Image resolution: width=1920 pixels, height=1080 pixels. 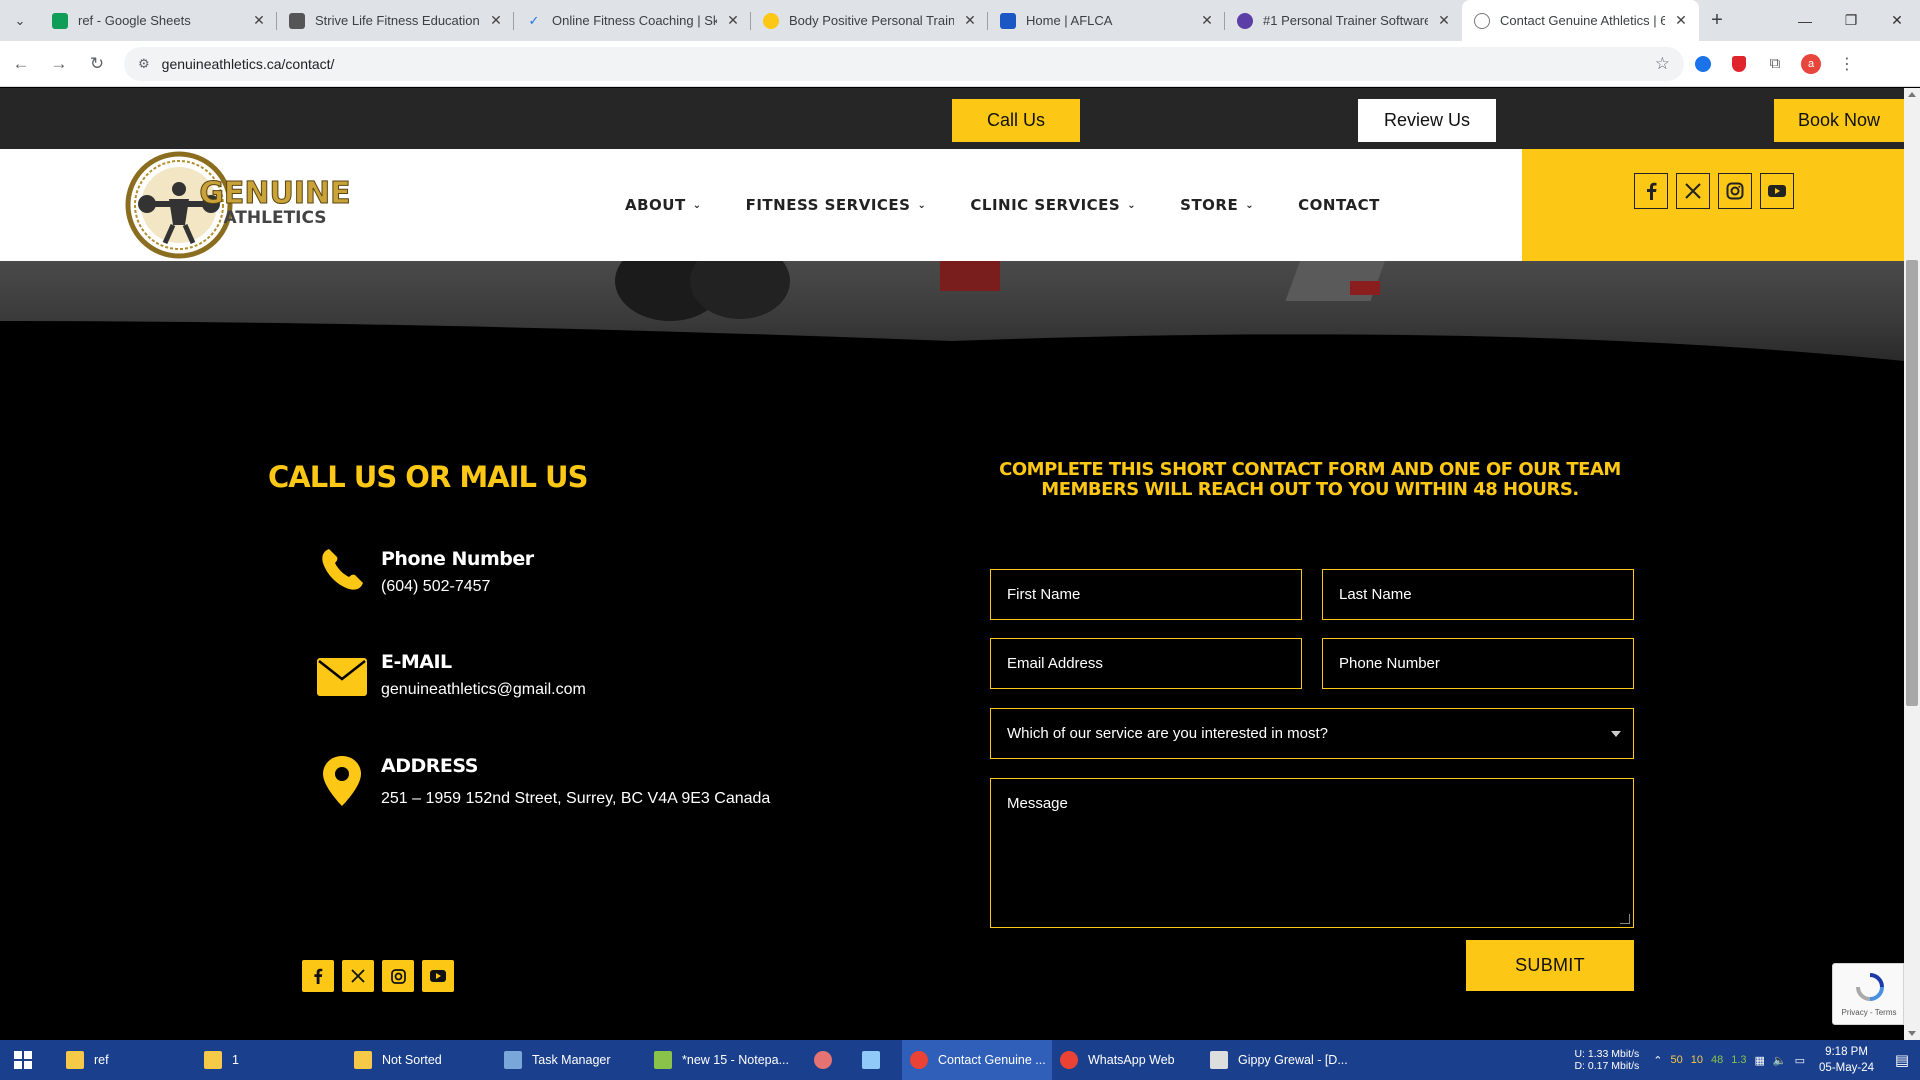 What do you see at coordinates (1657, 1060) in the screenshot?
I see `chevron-up-icon: ⌃` at bounding box center [1657, 1060].